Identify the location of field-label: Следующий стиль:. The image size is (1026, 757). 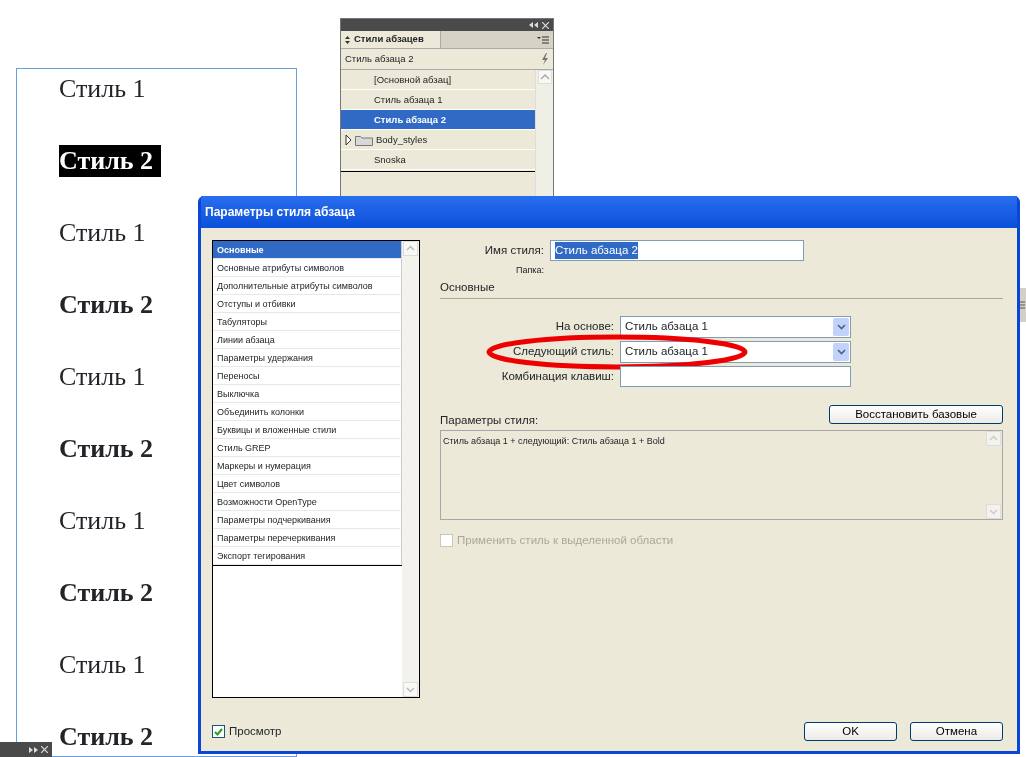
(562, 352).